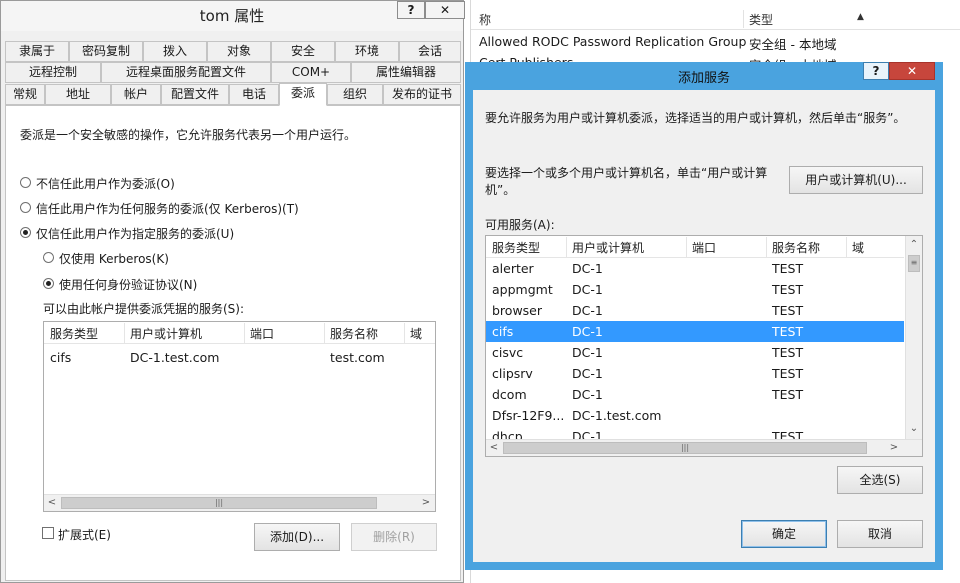 This screenshot has width=960, height=583. What do you see at coordinates (144, 309) in the screenshot?
I see `services-label: 可以由此帐户提供委派凭据的服务(S):` at bounding box center [144, 309].